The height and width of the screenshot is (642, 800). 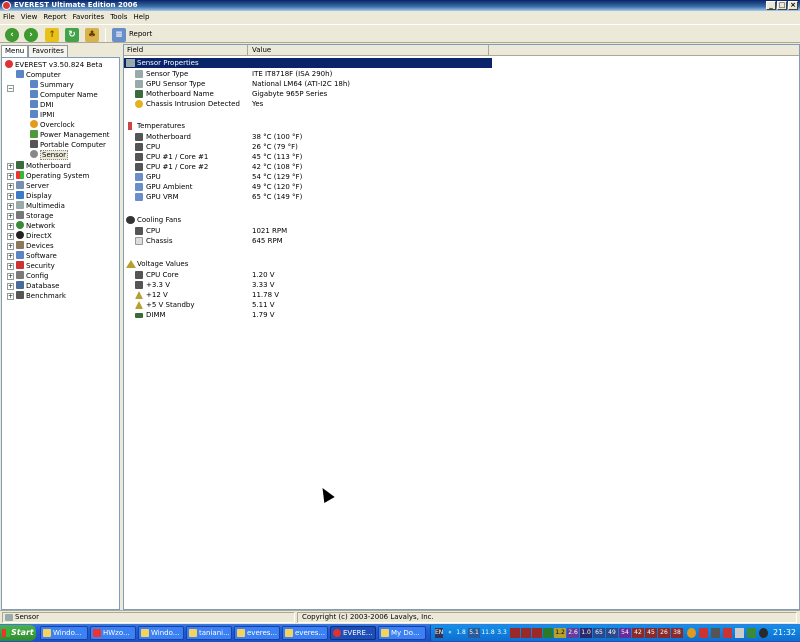 I want to click on tree-item-config: Config, so click(x=32, y=276).